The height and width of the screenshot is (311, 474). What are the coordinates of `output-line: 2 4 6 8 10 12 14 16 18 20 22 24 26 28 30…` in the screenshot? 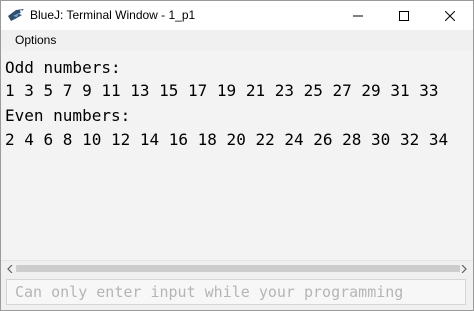 It's located at (227, 139).